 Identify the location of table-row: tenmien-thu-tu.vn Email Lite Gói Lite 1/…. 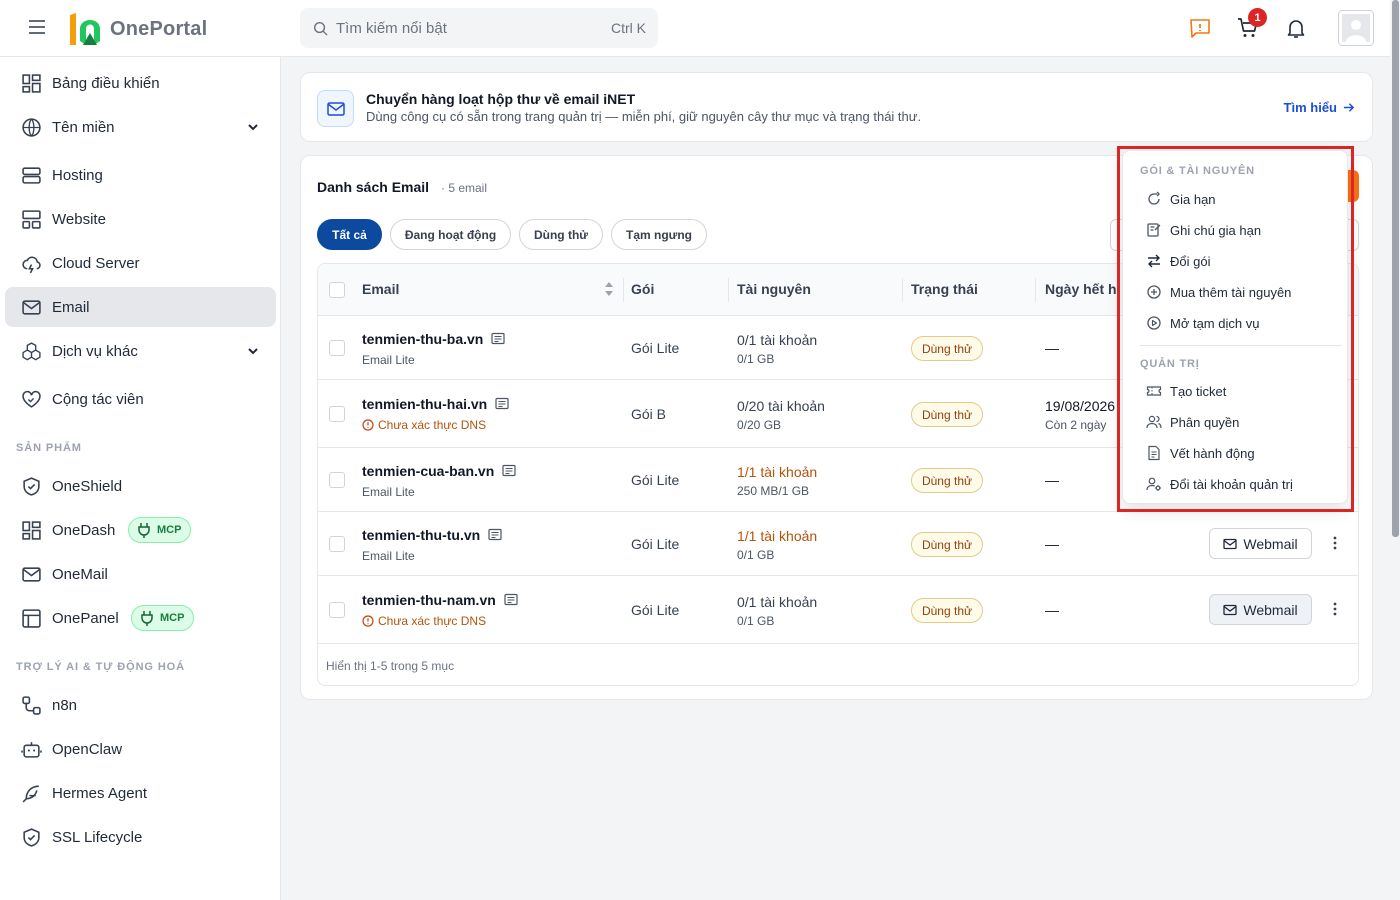
(838, 544).